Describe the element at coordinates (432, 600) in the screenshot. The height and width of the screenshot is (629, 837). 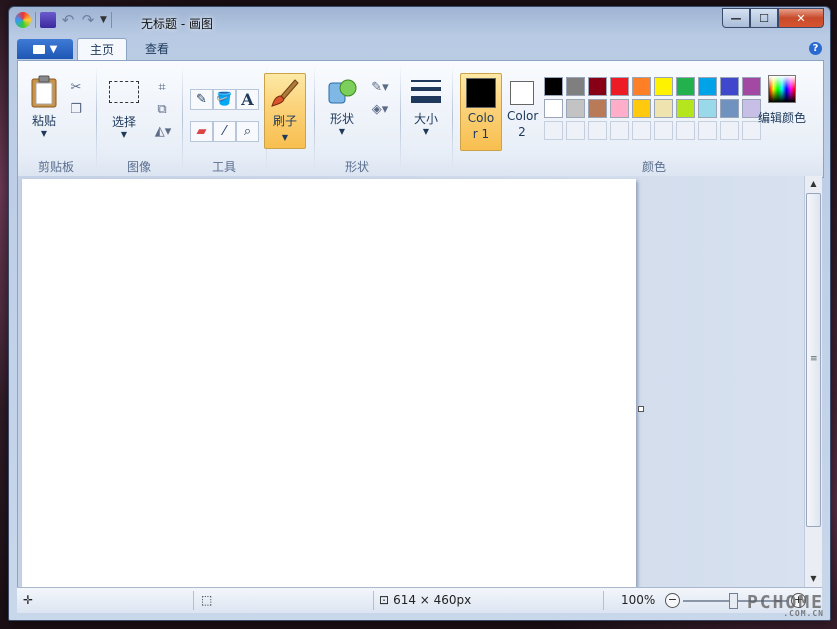
I see `canvas-size-text: 614 × 460px` at that location.